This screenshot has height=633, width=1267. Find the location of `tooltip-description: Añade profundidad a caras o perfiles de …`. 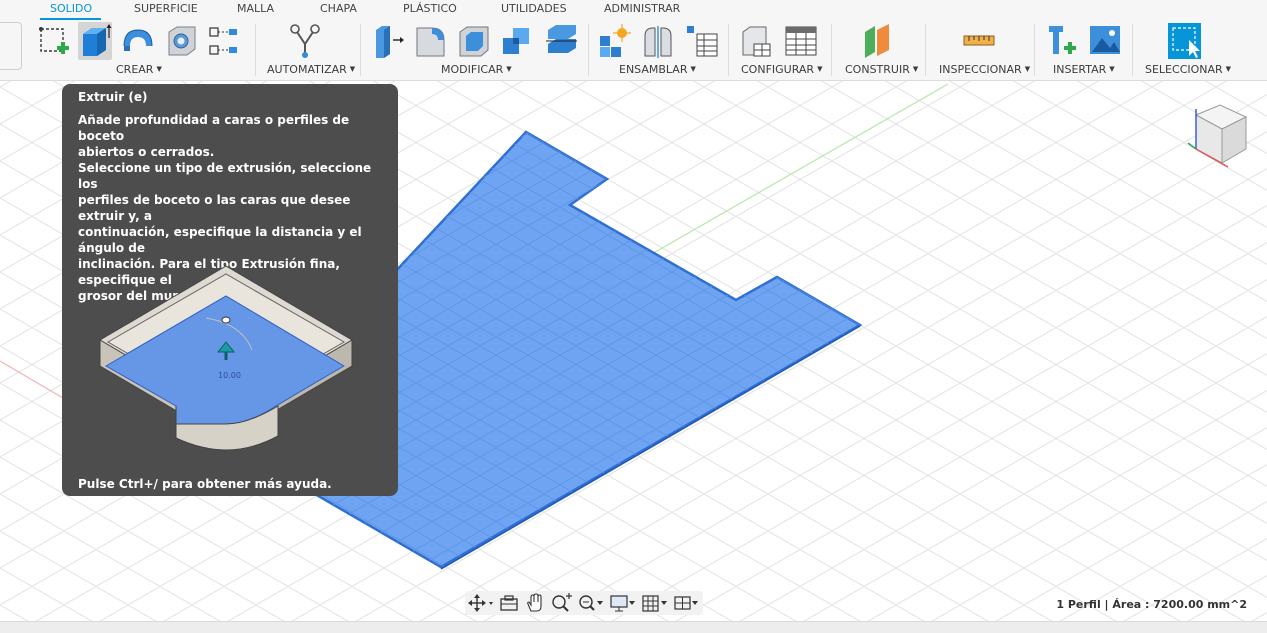

tooltip-description: Añade profundidad a caras o perfiles de … is located at coordinates (230, 136).